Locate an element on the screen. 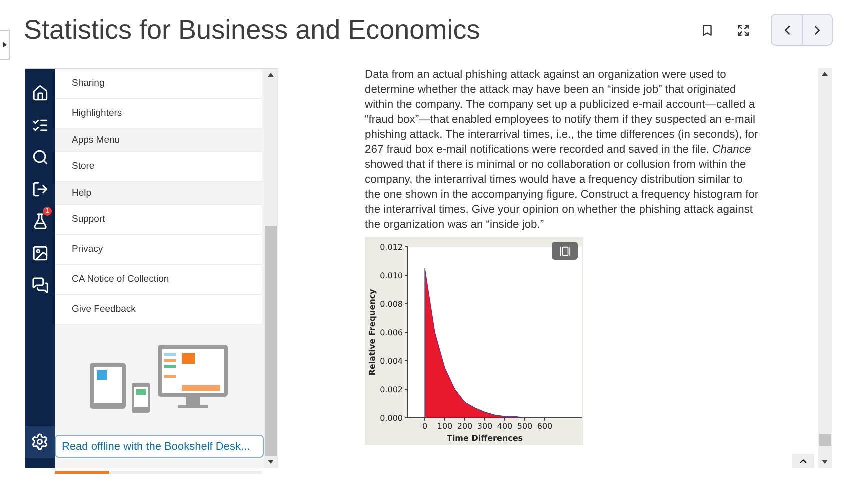 This screenshot has width=850, height=486. x-tick-label: 200 is located at coordinates (465, 426).